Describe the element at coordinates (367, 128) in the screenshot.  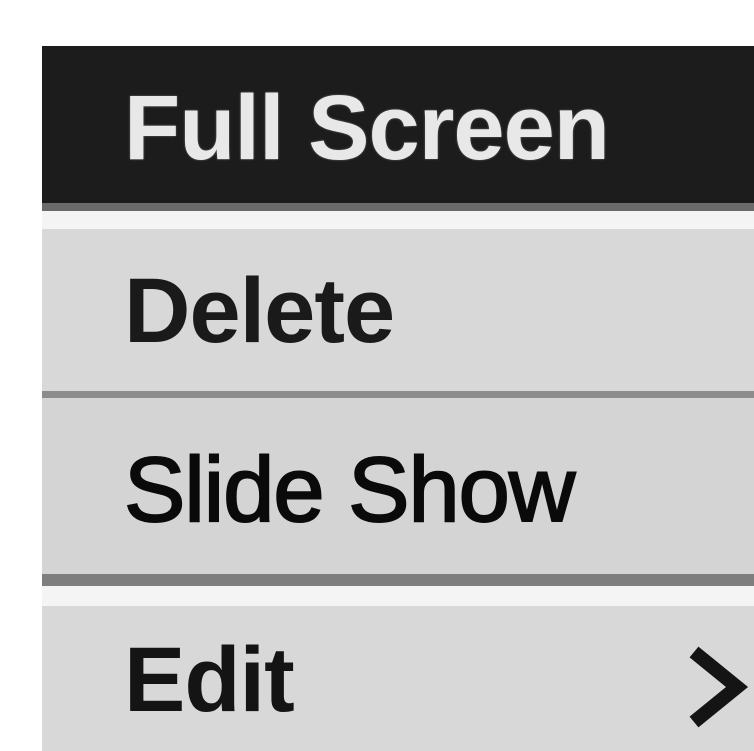
I see `menu-item-label: Full Screen` at that location.